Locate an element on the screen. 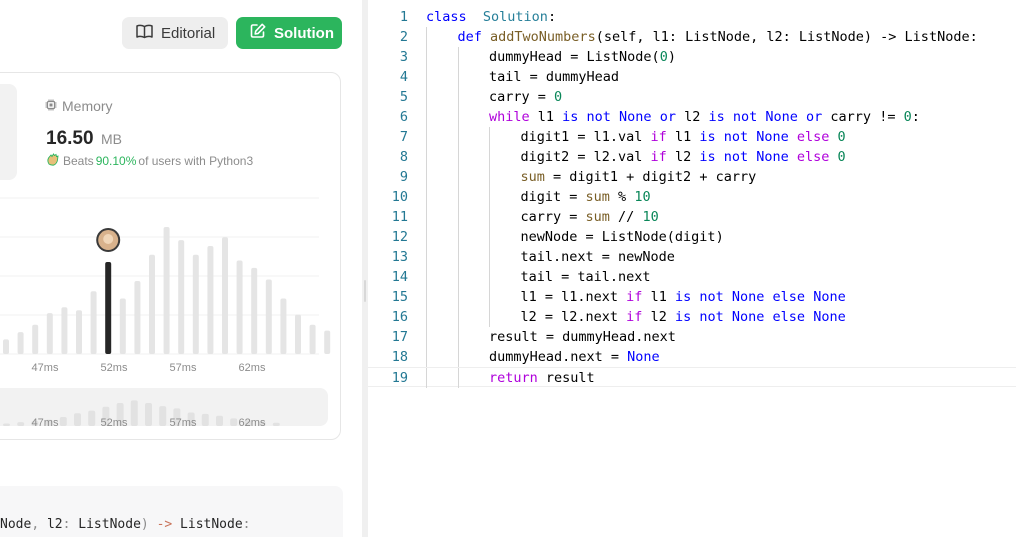 The image size is (1016, 537). code-token: = digit1 + digit2 + carry is located at coordinates (650, 177).